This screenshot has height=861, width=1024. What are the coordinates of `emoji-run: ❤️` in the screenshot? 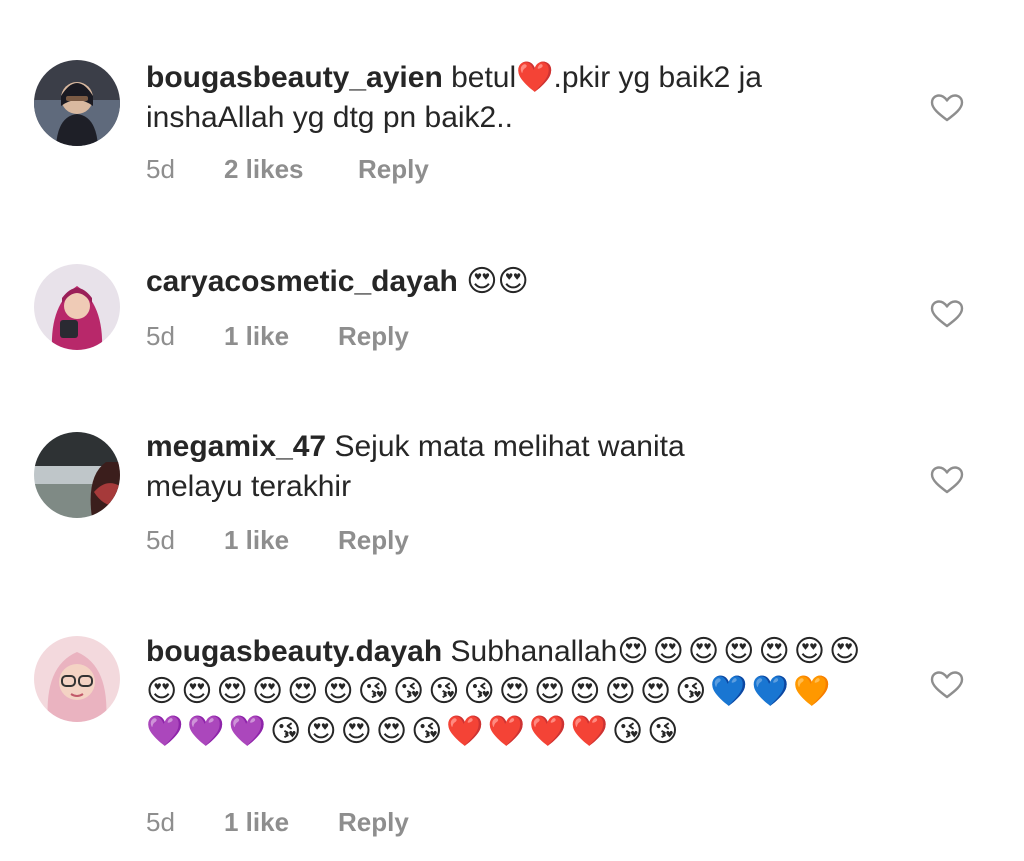 It's located at (535, 77).